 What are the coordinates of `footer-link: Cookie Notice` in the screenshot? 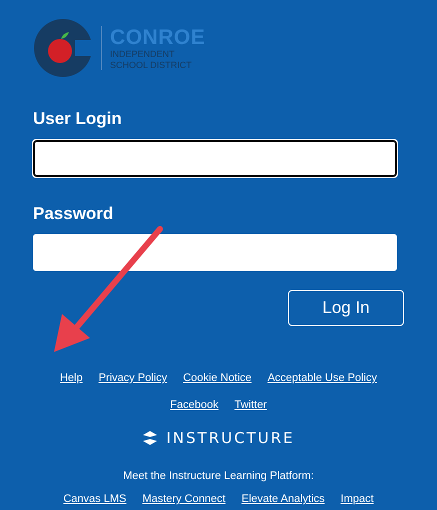 It's located at (217, 378).